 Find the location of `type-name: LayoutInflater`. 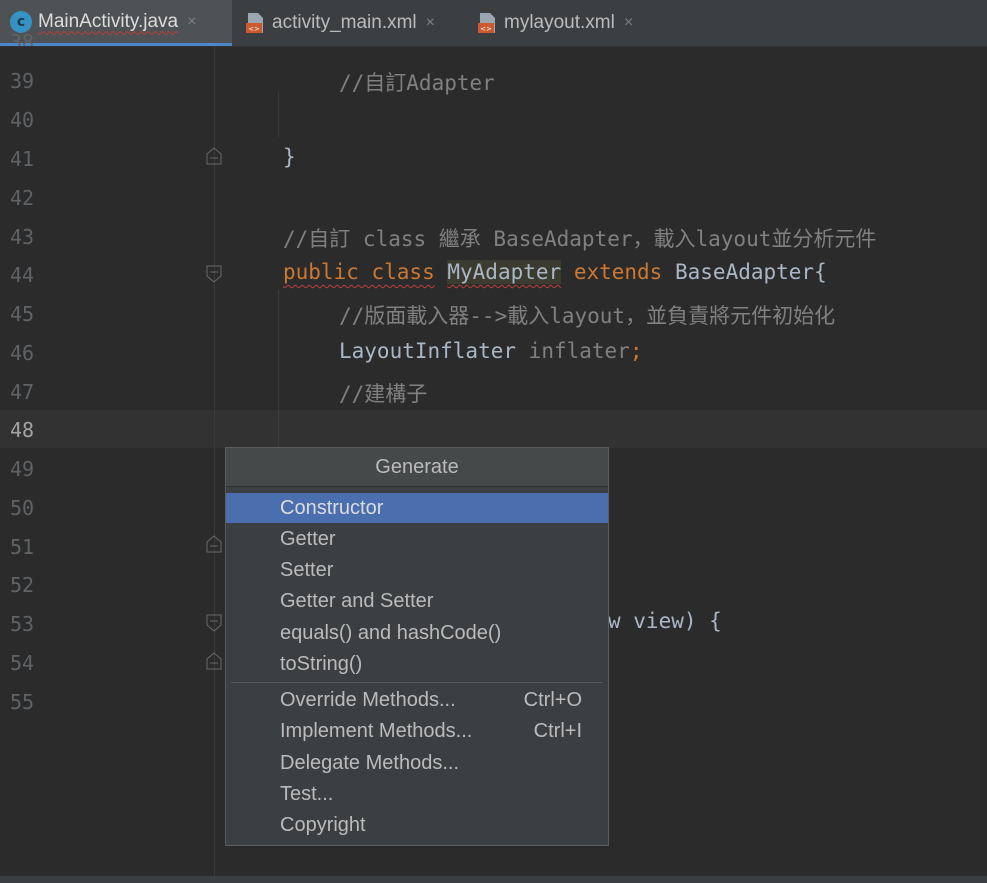

type-name: LayoutInflater is located at coordinates (428, 351).